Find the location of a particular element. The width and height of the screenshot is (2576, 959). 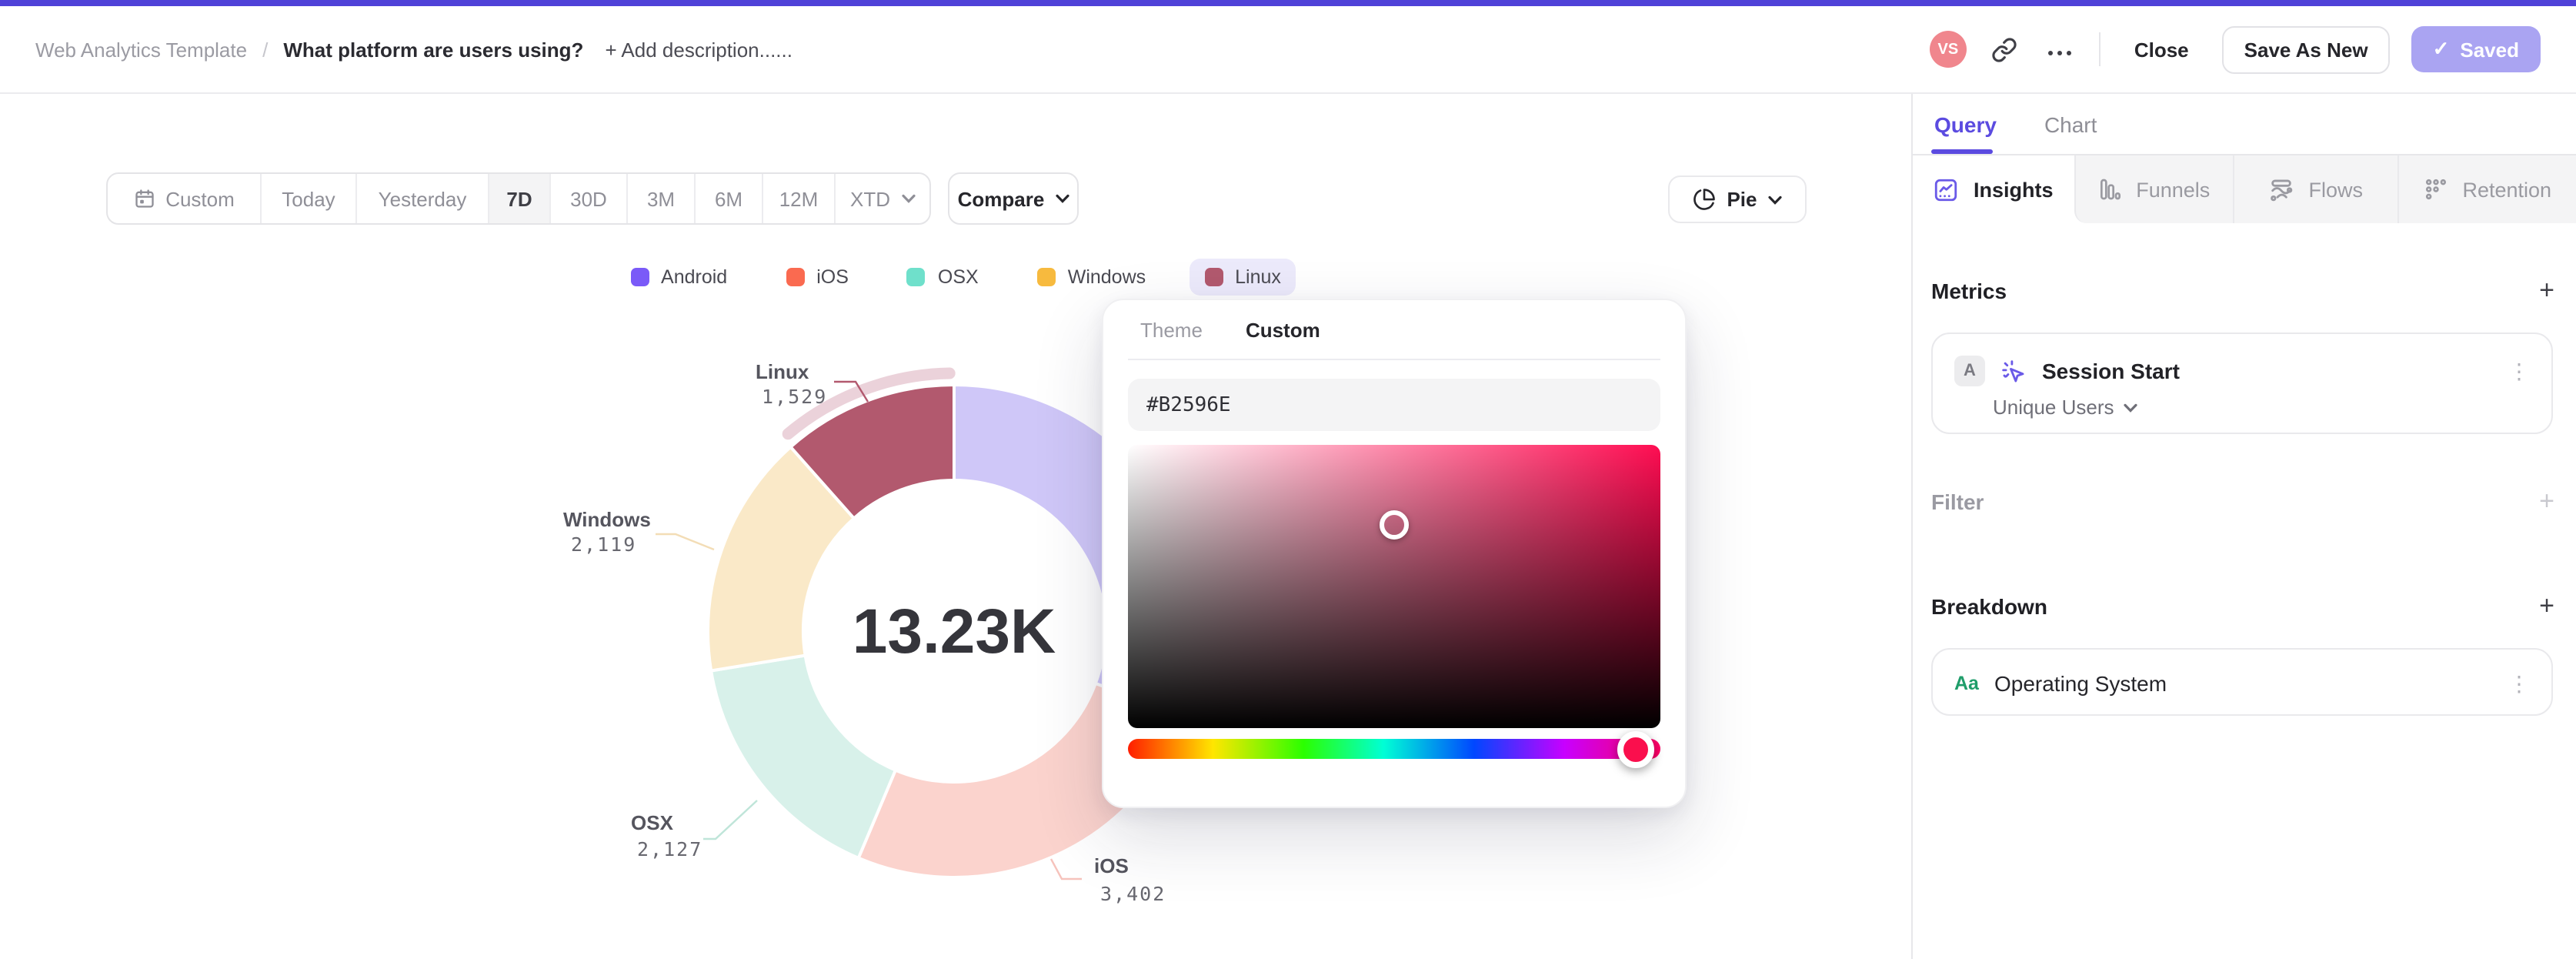

calendar-icon is located at coordinates (144, 198).